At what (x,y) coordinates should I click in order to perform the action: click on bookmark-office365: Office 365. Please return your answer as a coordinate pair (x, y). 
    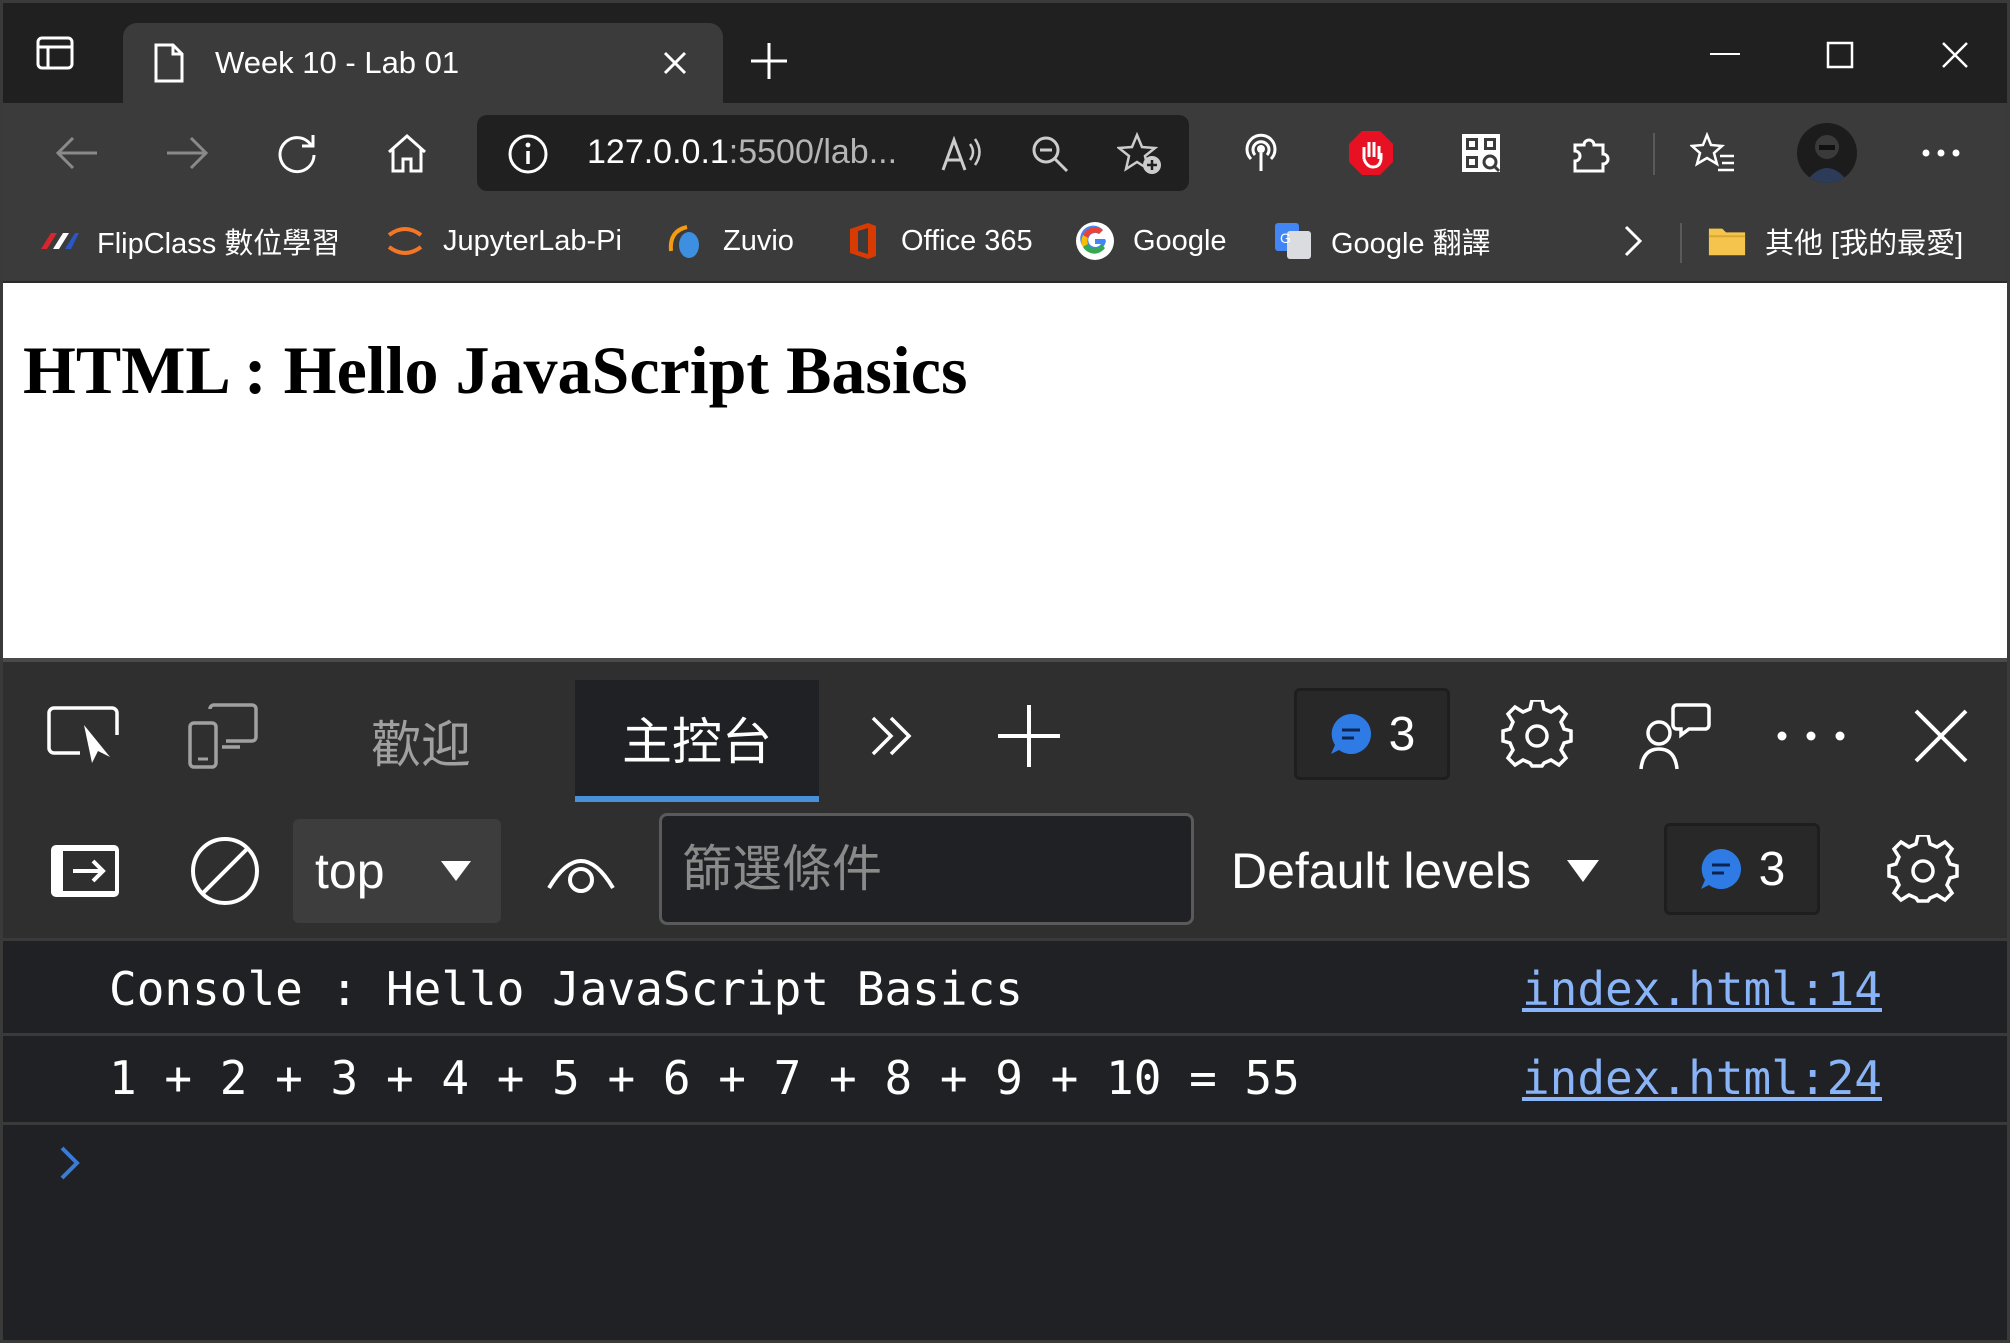
    Looking at the image, I should click on (938, 241).